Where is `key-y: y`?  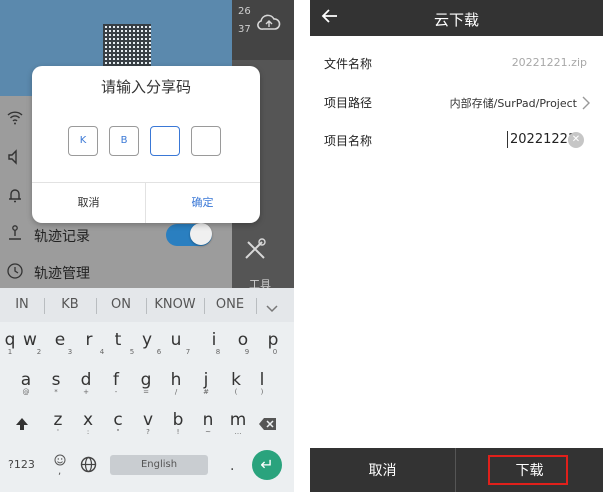
key-y: y is located at coordinates (147, 340).